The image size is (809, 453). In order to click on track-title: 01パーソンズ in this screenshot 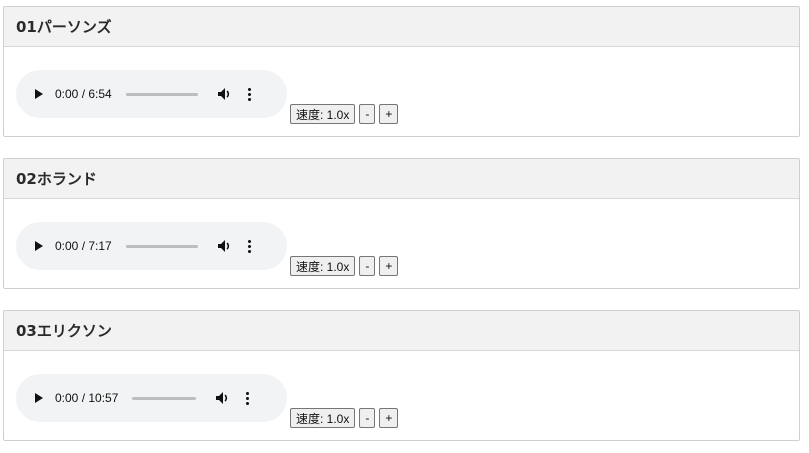, I will do `click(401, 27)`.